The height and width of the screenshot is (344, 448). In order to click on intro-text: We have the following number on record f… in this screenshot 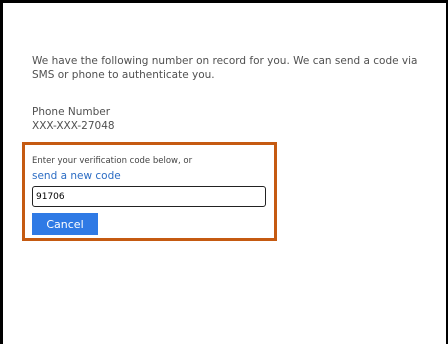, I will do `click(225, 68)`.